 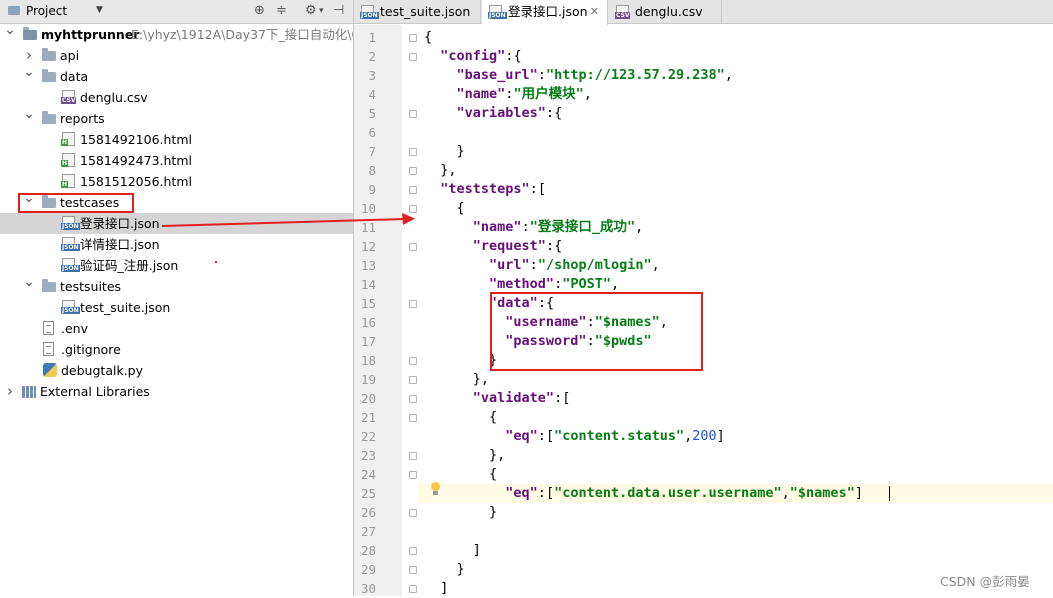 I want to click on tab-label: denglu.csv, so click(x=669, y=11).